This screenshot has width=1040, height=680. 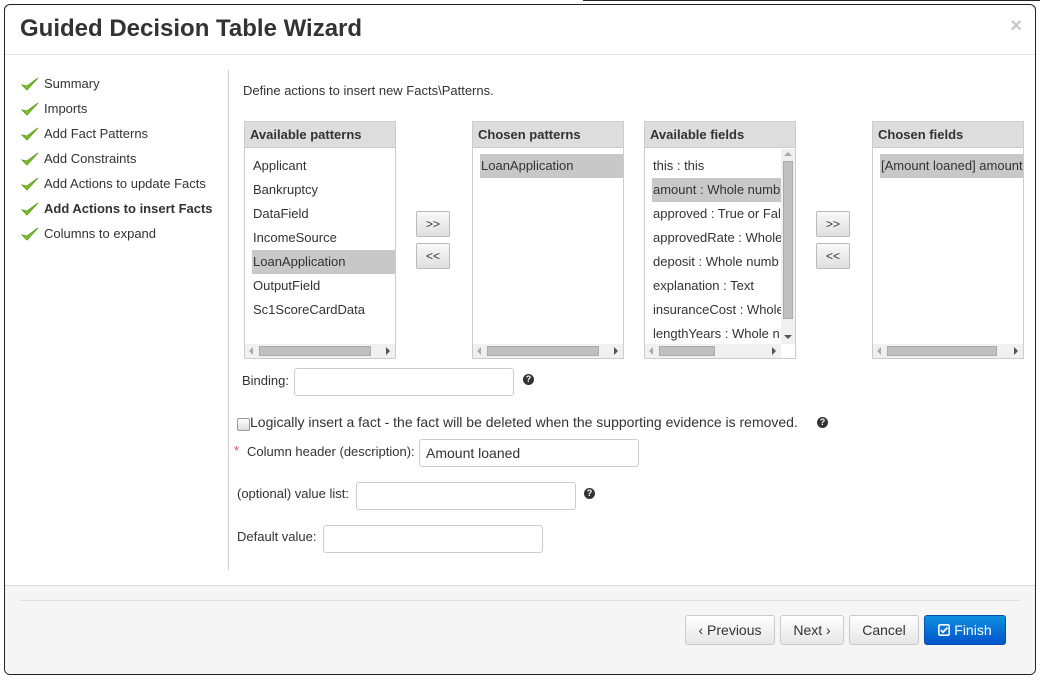 What do you see at coordinates (433, 256) in the screenshot?
I see `remove-pattern-button: <<` at bounding box center [433, 256].